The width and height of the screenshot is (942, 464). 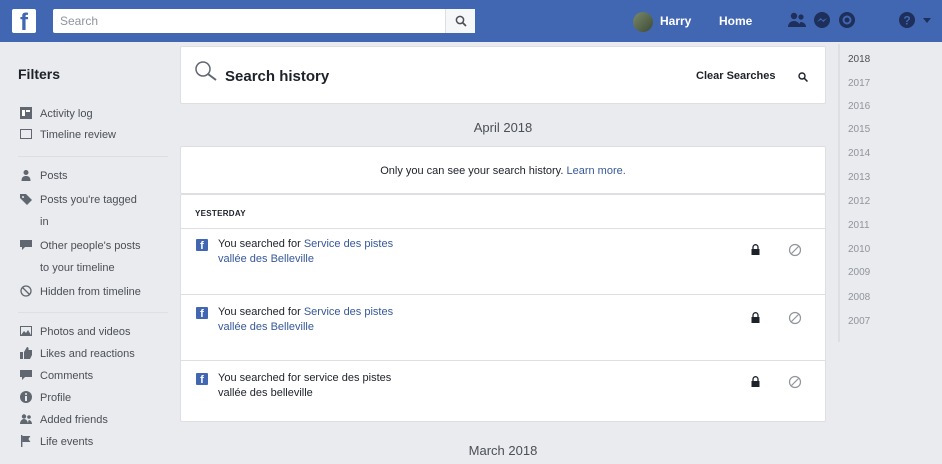 What do you see at coordinates (26, 353) in the screenshot?
I see `like-icon` at bounding box center [26, 353].